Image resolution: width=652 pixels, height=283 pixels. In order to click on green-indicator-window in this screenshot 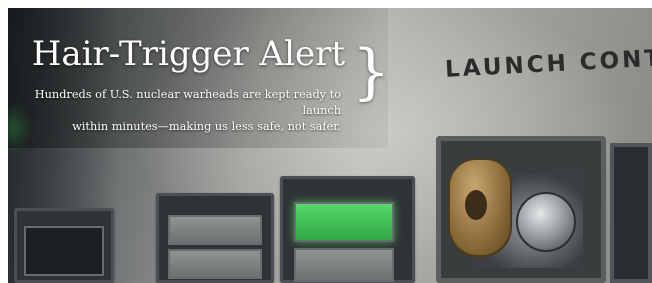, I will do `click(344, 222)`.